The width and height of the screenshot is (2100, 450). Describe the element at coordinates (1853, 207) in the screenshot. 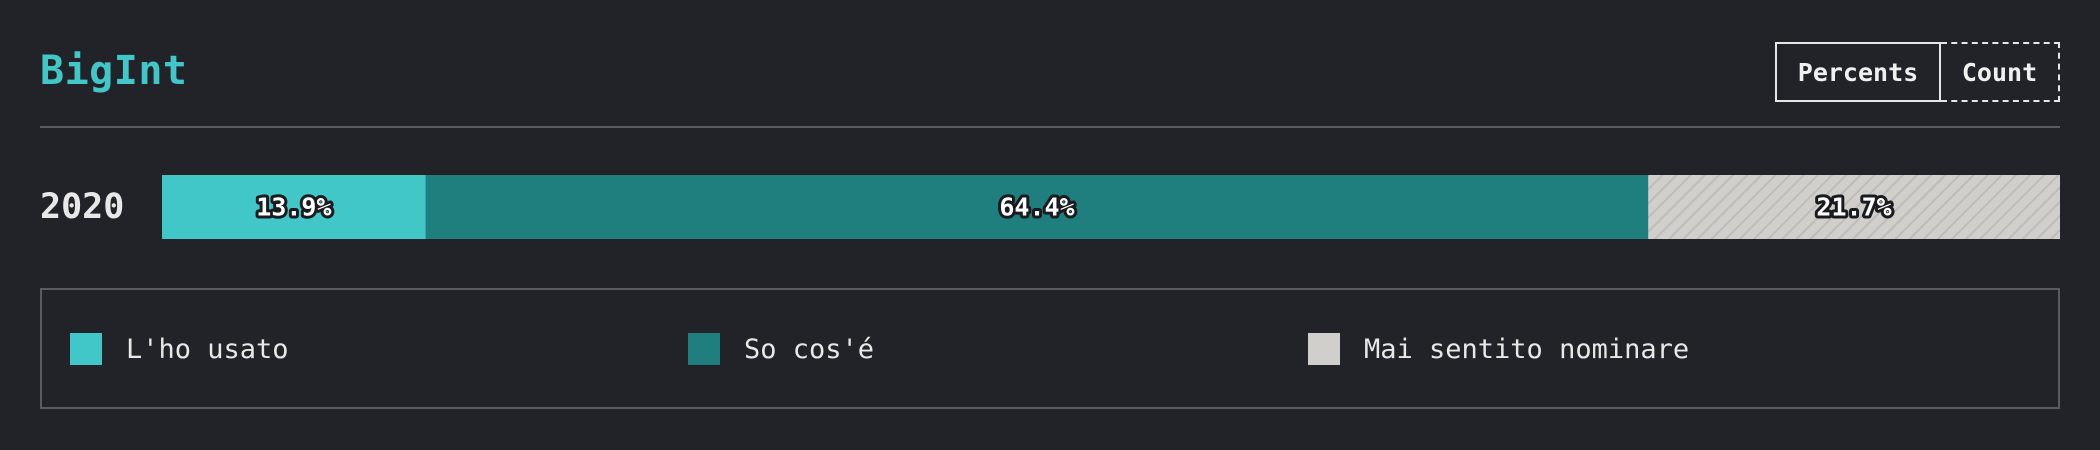

I see `bar-label-never: 21.7%` at that location.